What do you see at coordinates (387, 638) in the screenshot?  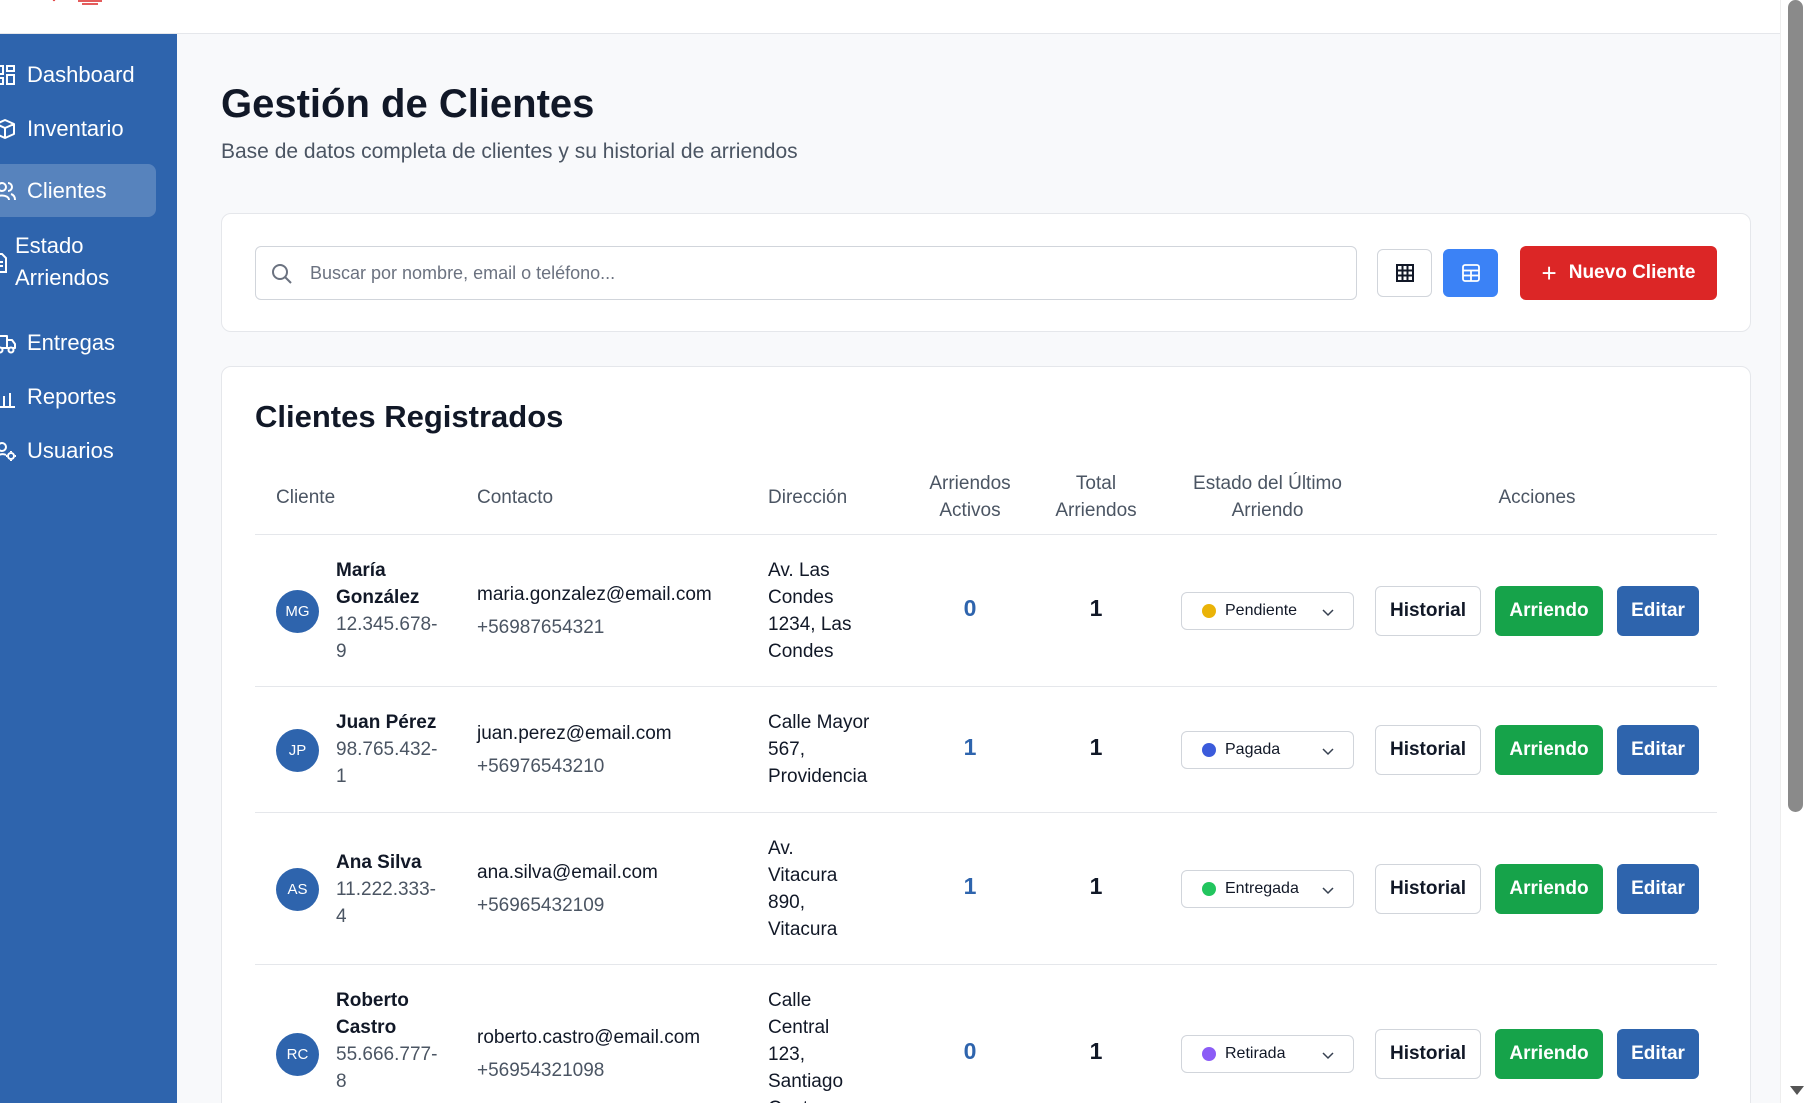 I see `client-rut: 12.345.678-9` at bounding box center [387, 638].